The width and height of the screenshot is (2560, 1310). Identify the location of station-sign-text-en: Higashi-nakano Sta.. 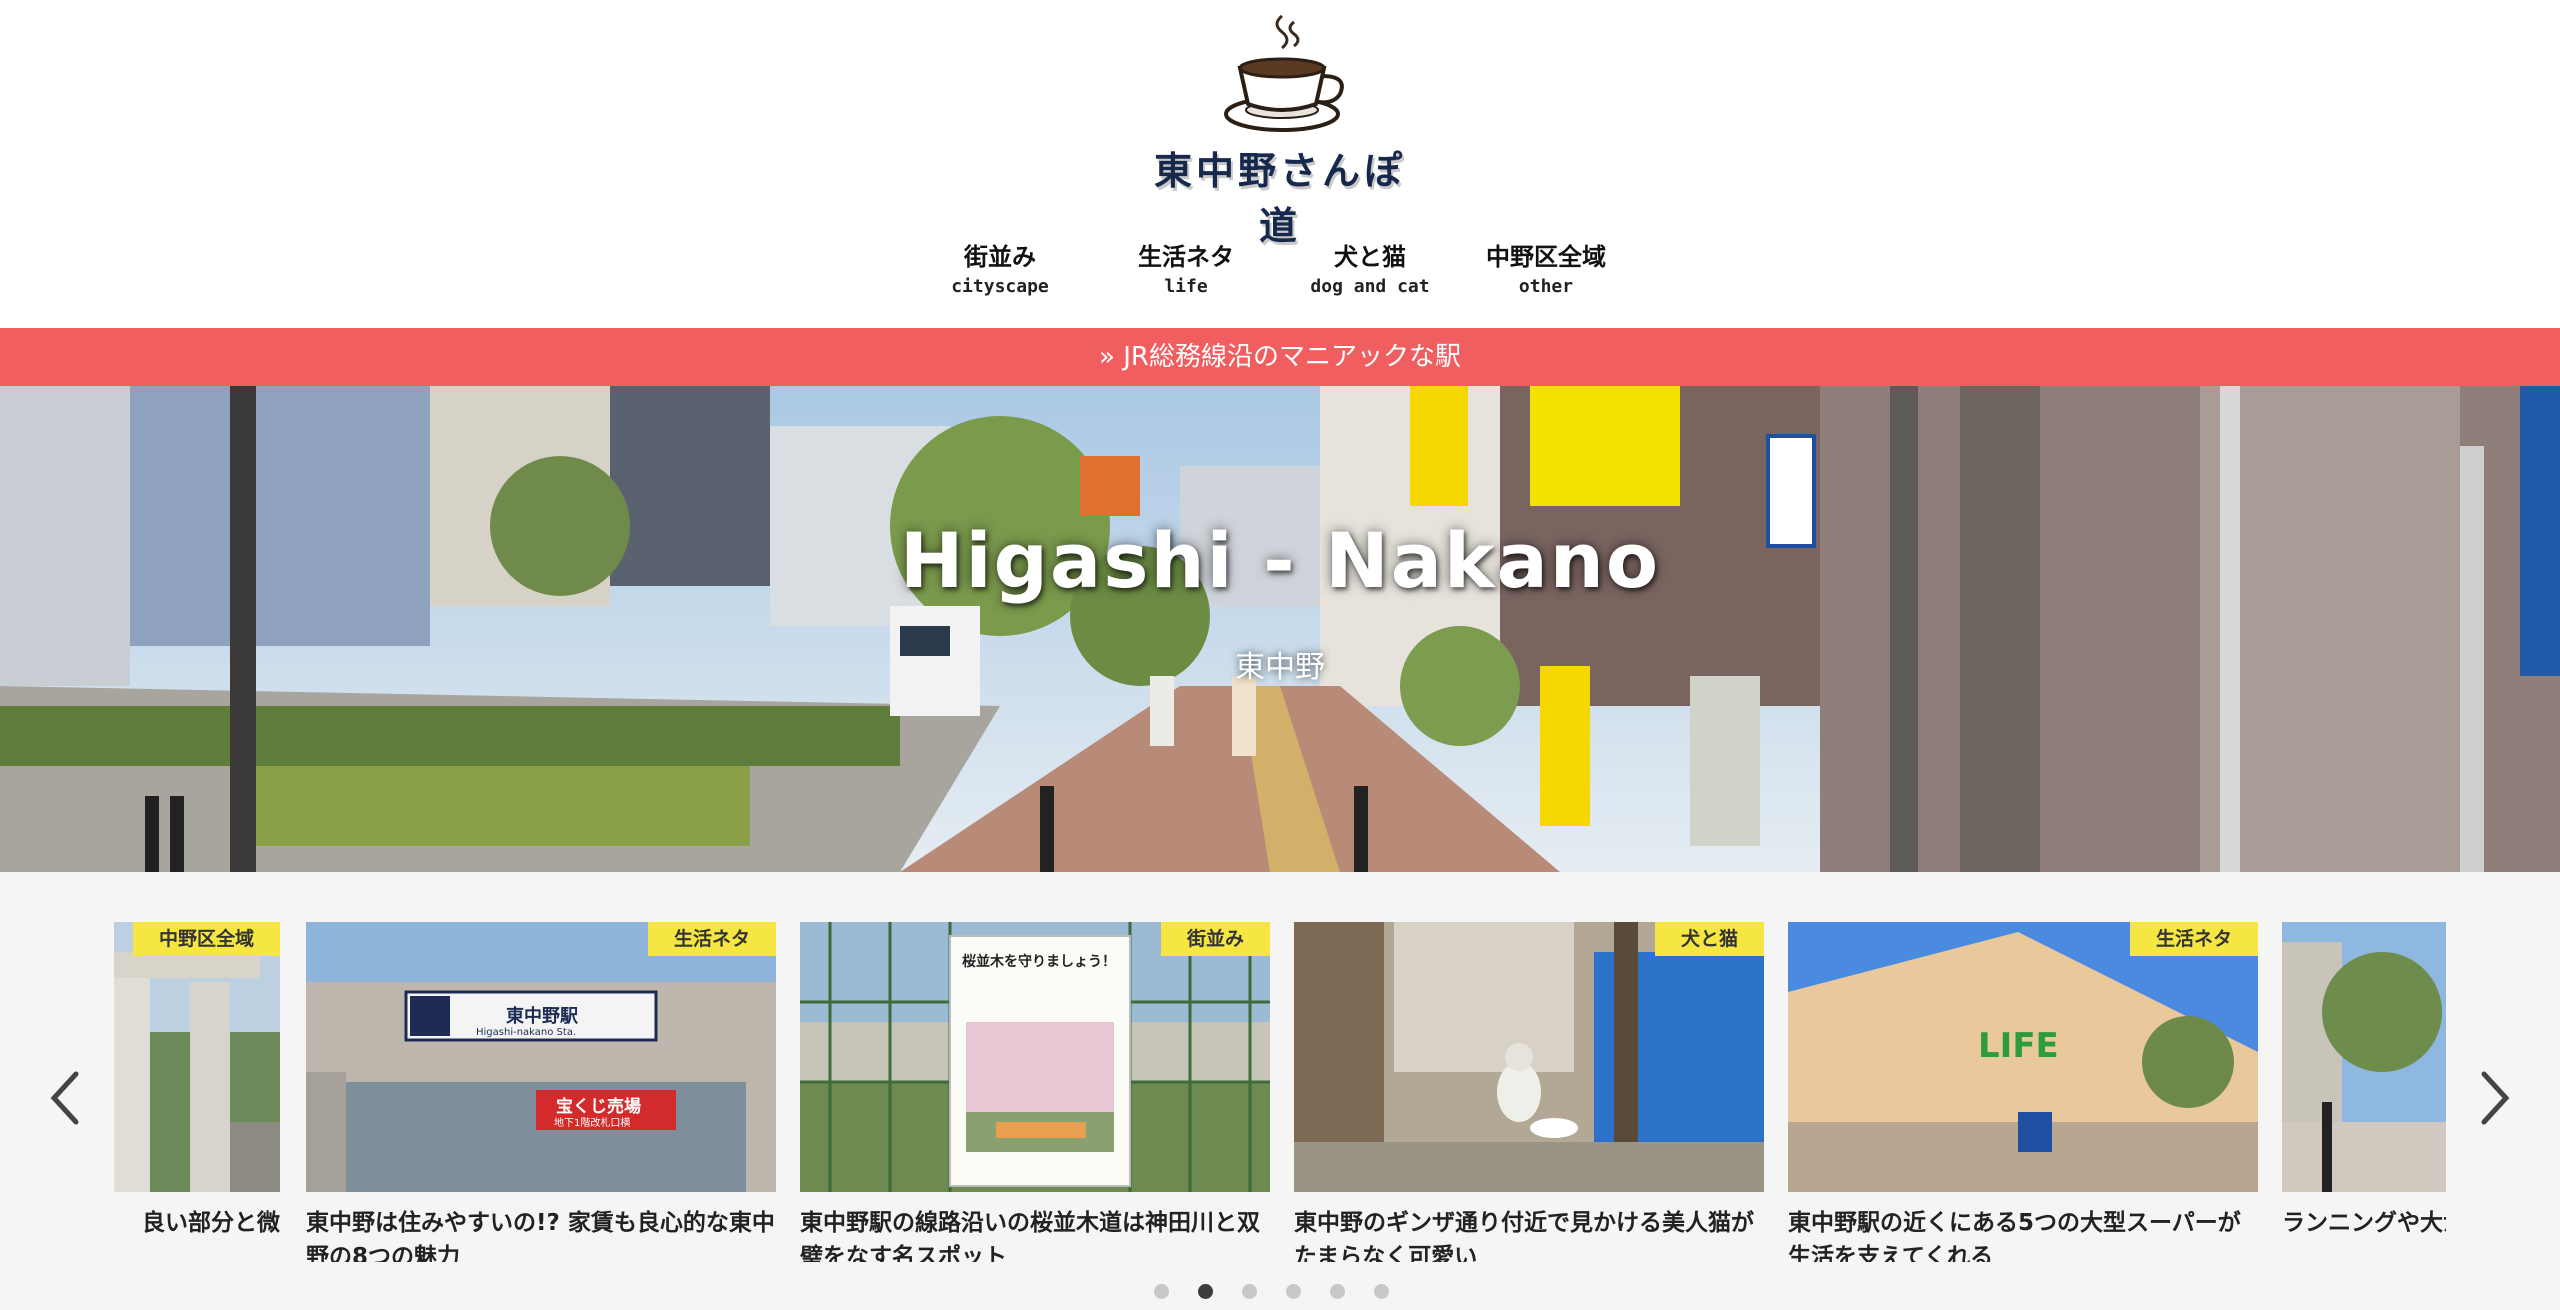
(526, 1032).